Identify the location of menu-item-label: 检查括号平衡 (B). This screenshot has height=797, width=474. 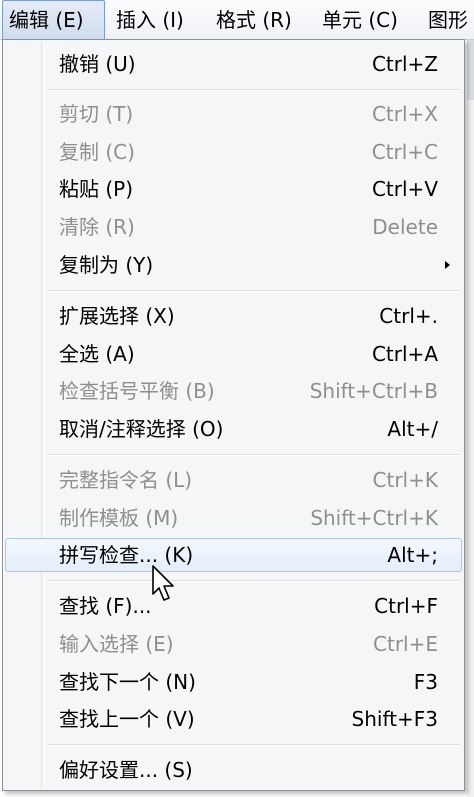
(137, 391).